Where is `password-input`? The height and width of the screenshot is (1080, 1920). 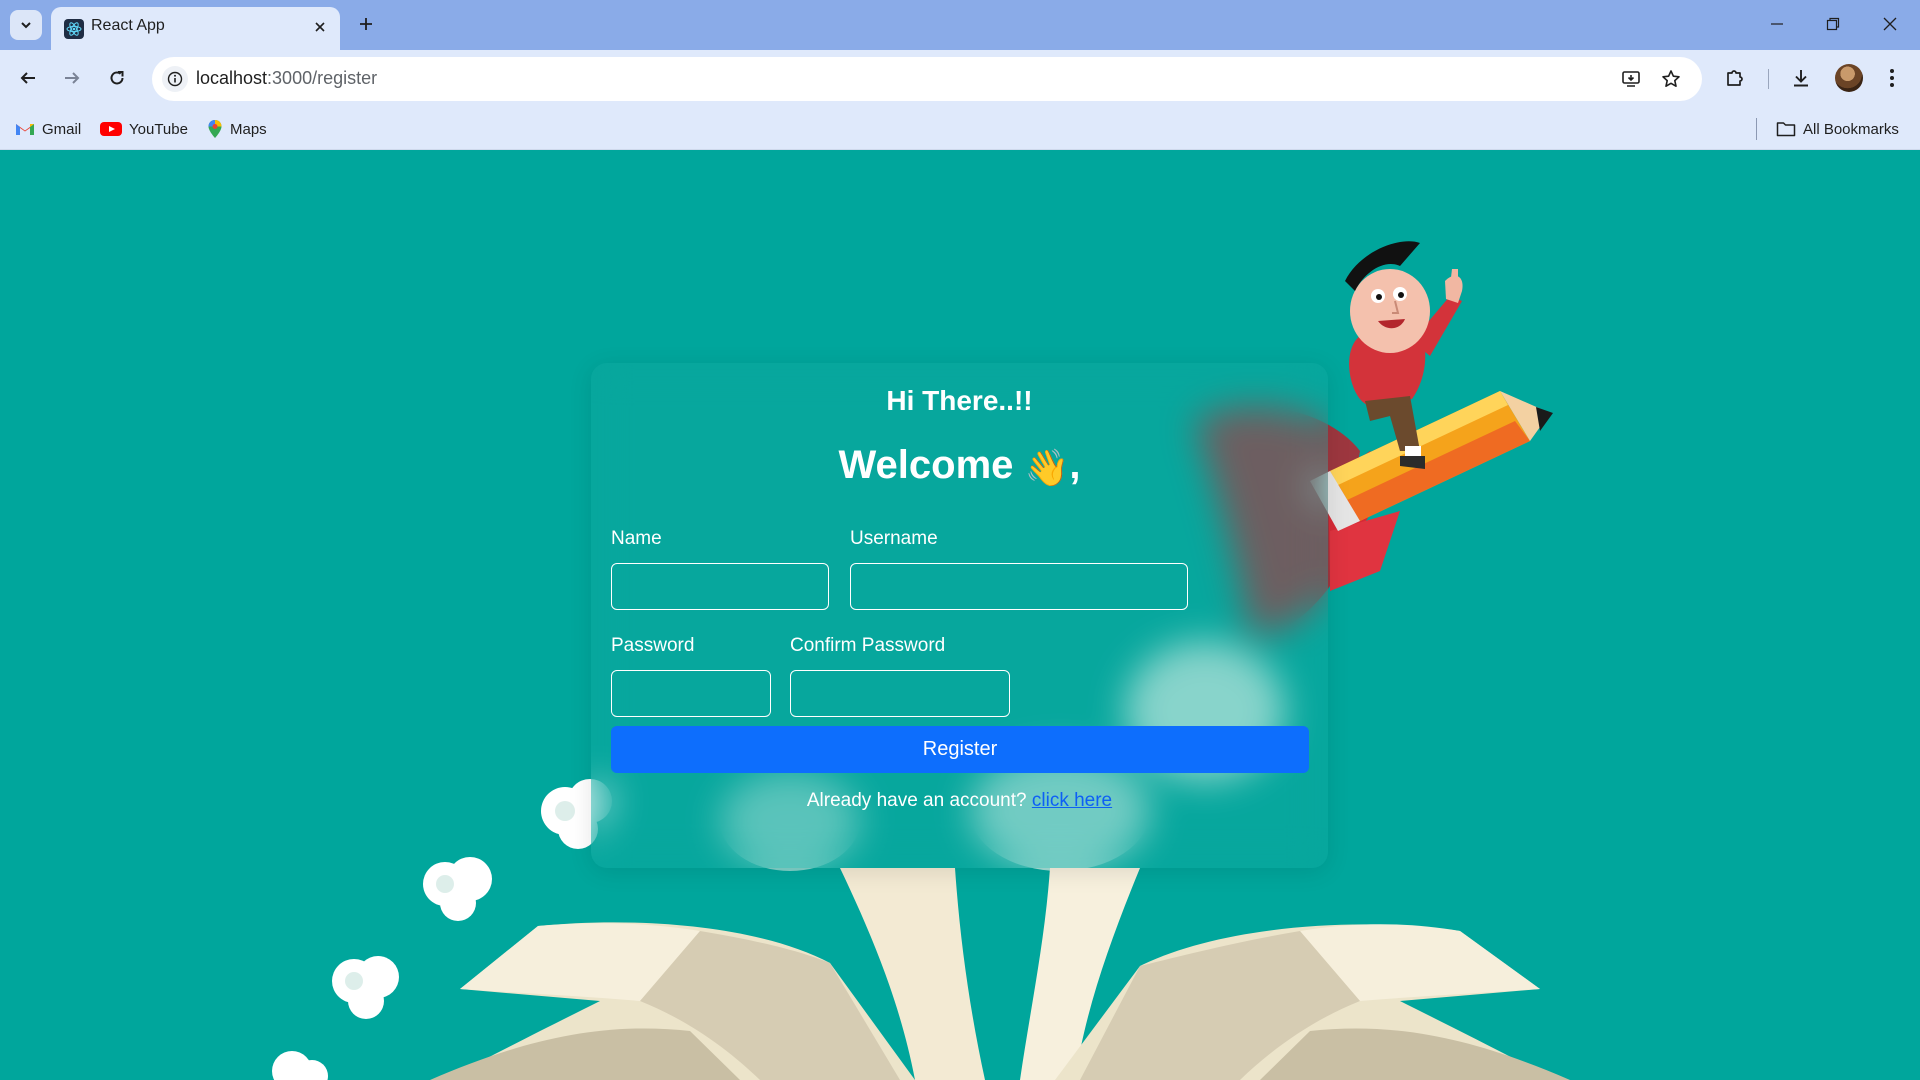 password-input is located at coordinates (691, 693).